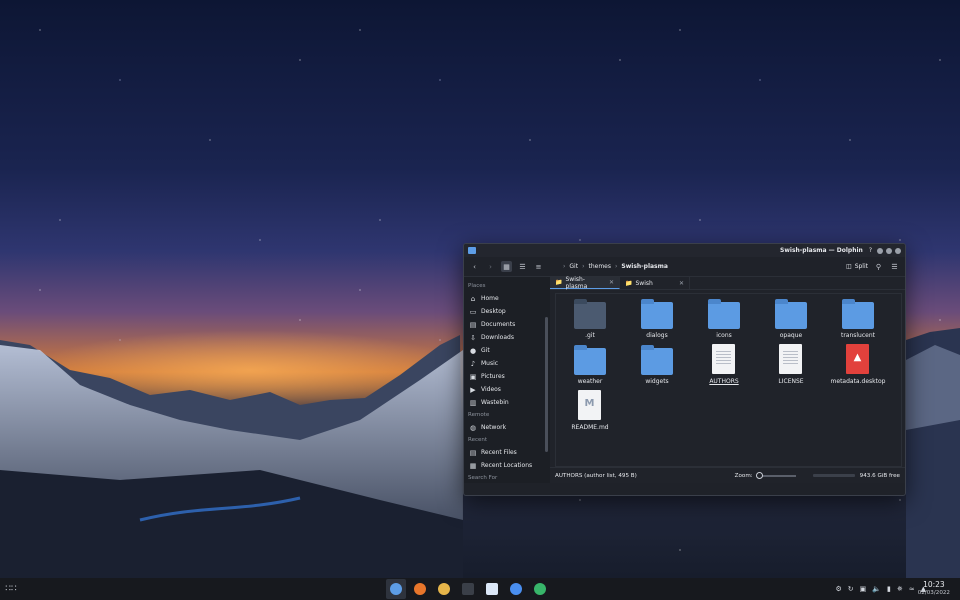 The image size is (960, 600). Describe the element at coordinates (473, 337) in the screenshot. I see `downloads-icon: ⇩` at that location.